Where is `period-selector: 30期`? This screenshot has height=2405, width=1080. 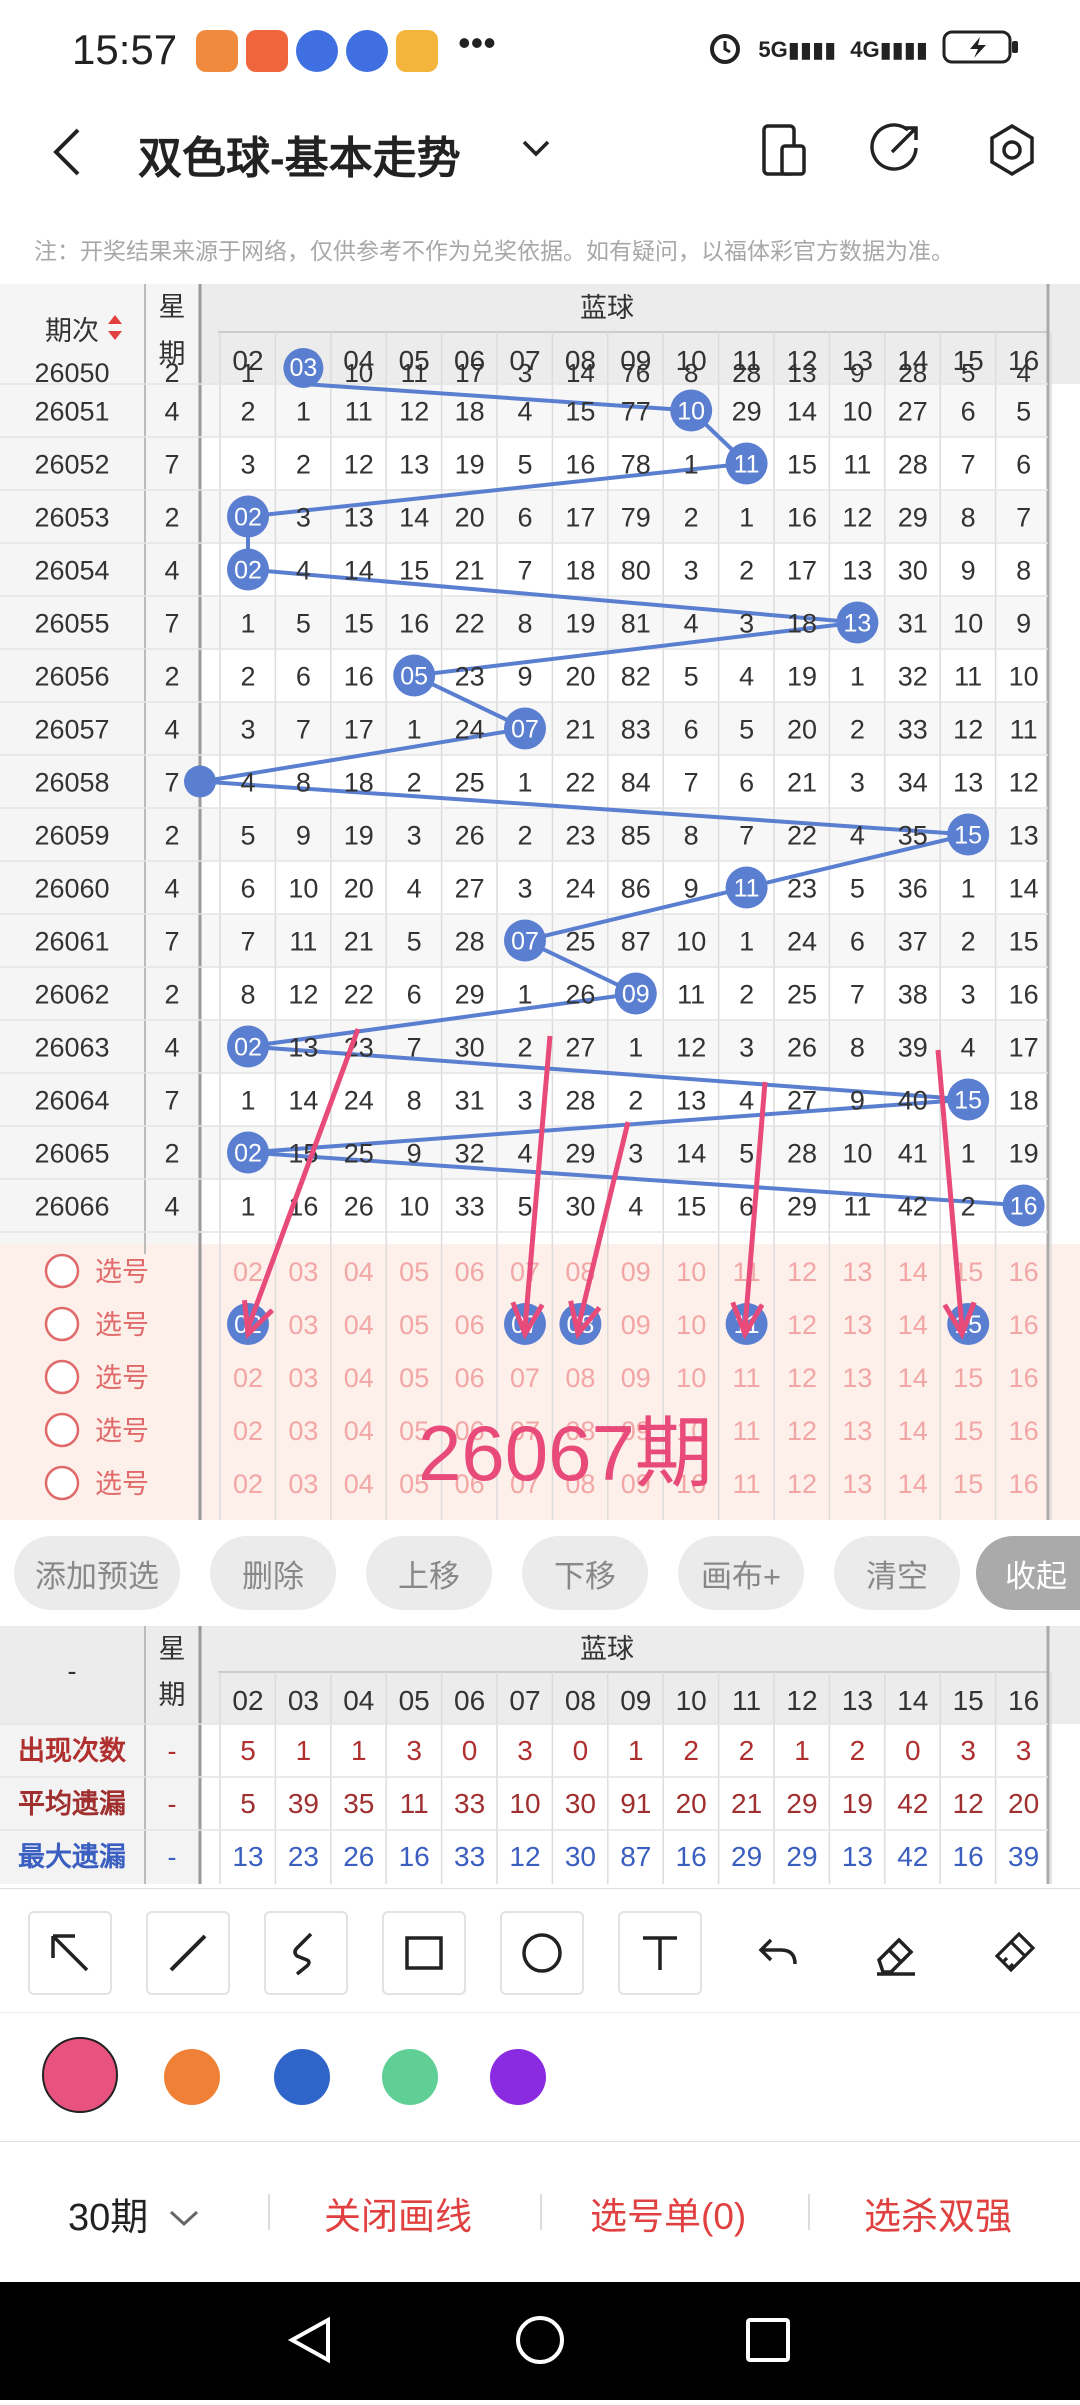 period-selector: 30期 is located at coordinates (134, 2213).